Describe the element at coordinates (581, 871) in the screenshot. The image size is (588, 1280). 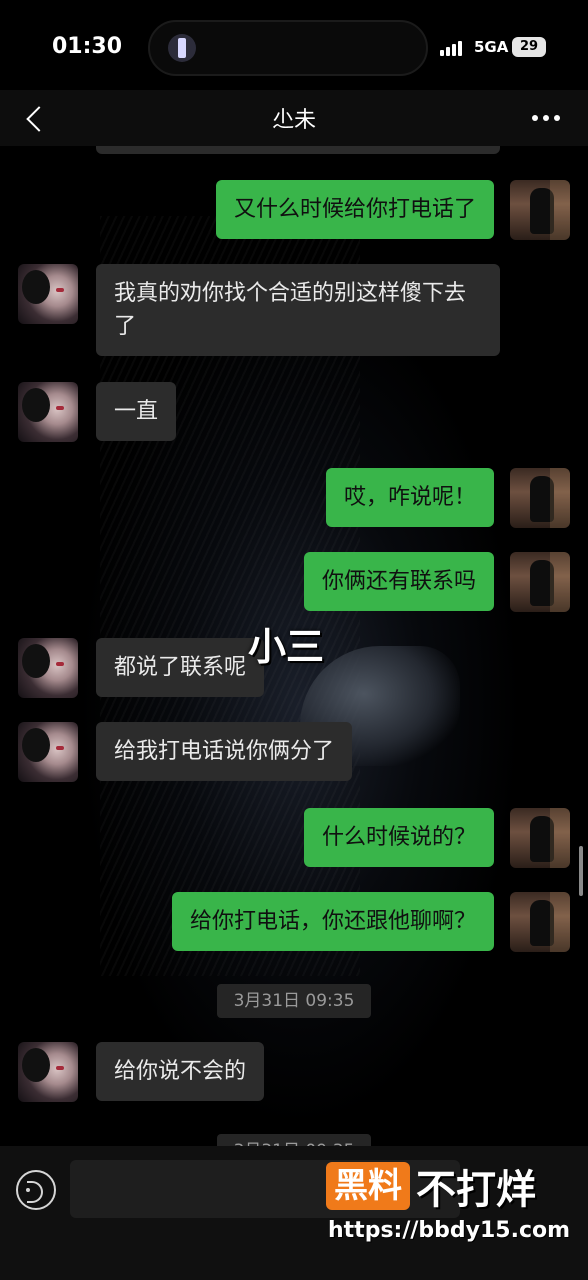
I see `scrollbar` at that location.